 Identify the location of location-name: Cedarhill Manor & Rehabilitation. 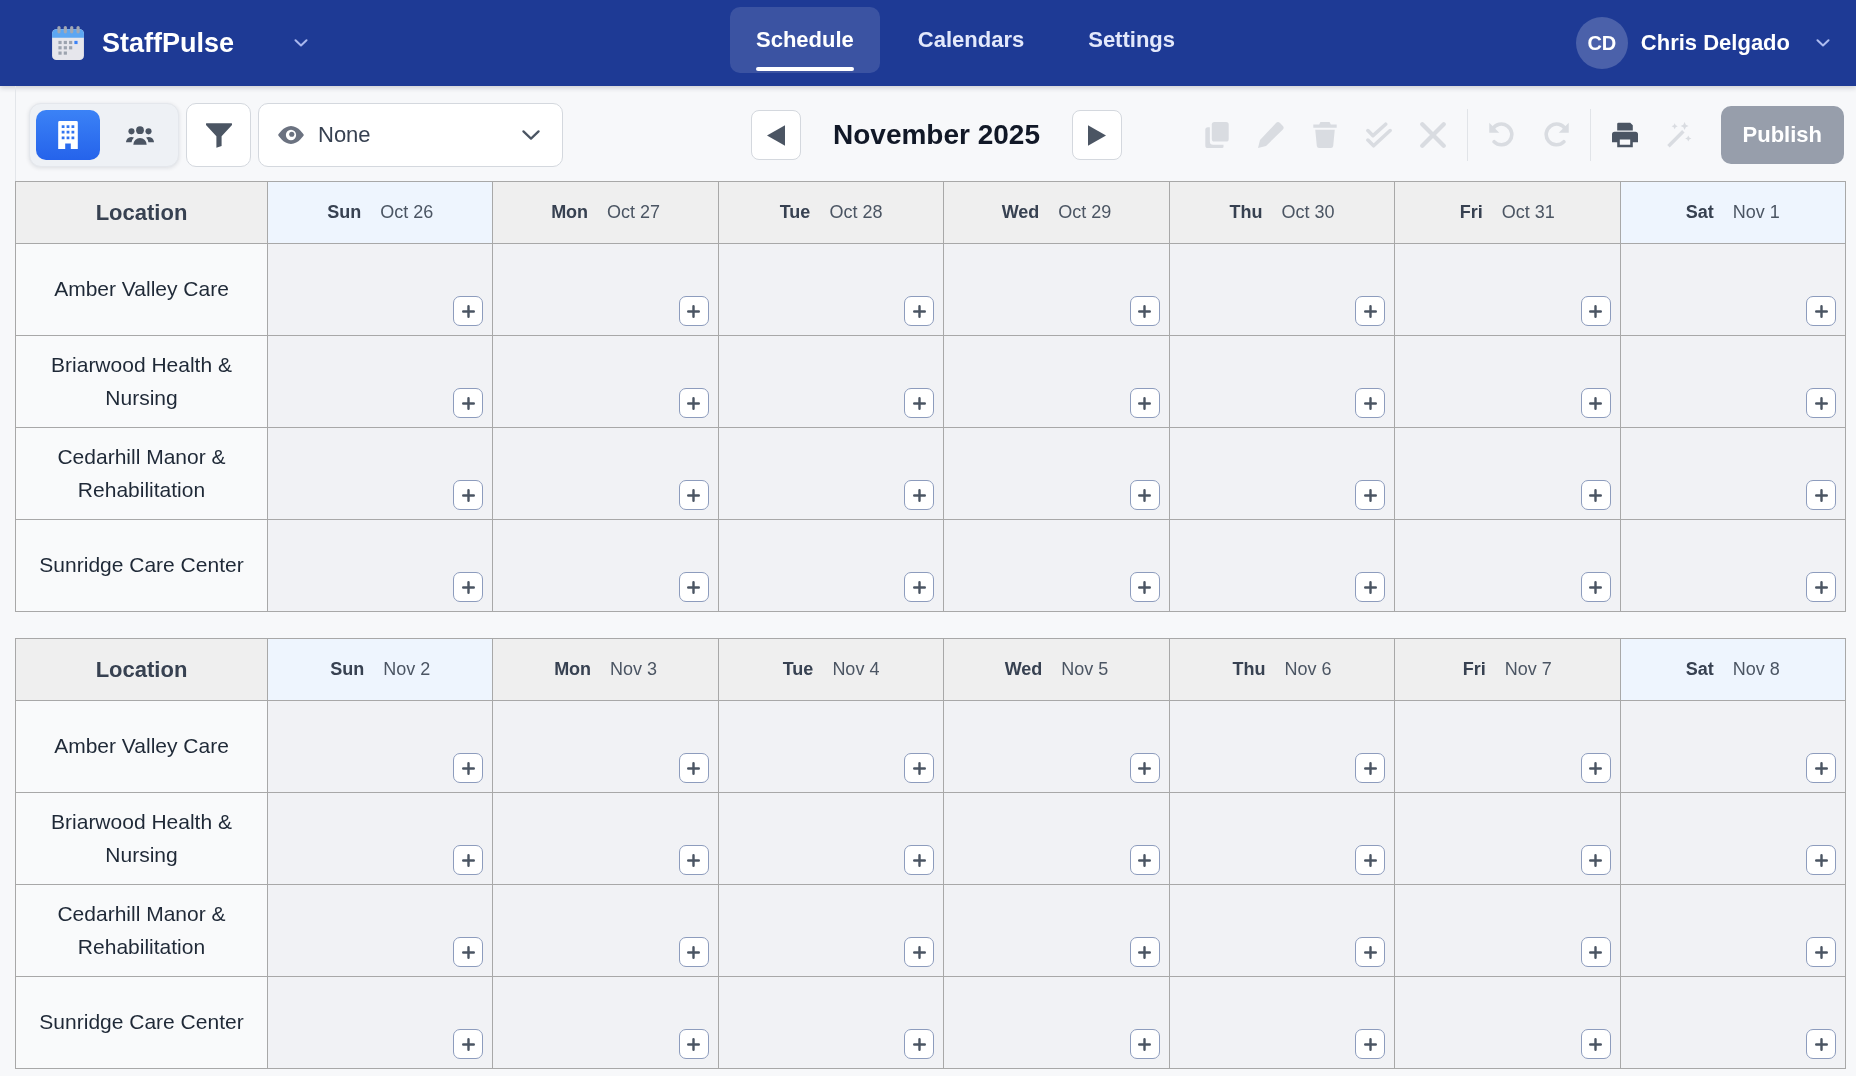
(142, 474).